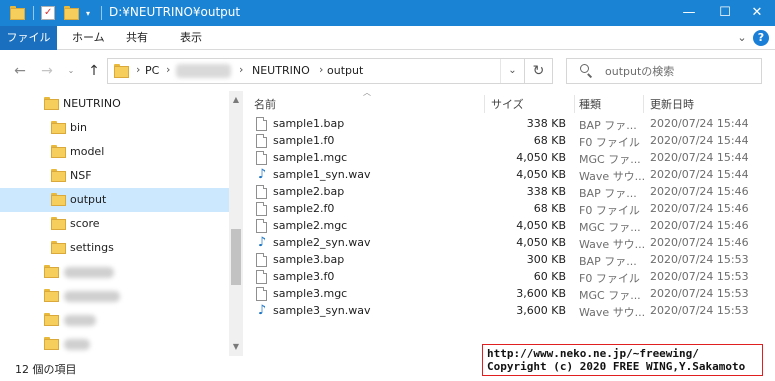 The image size is (775, 381). Describe the element at coordinates (309, 123) in the screenshot. I see `file-name: sample1.bap` at that location.